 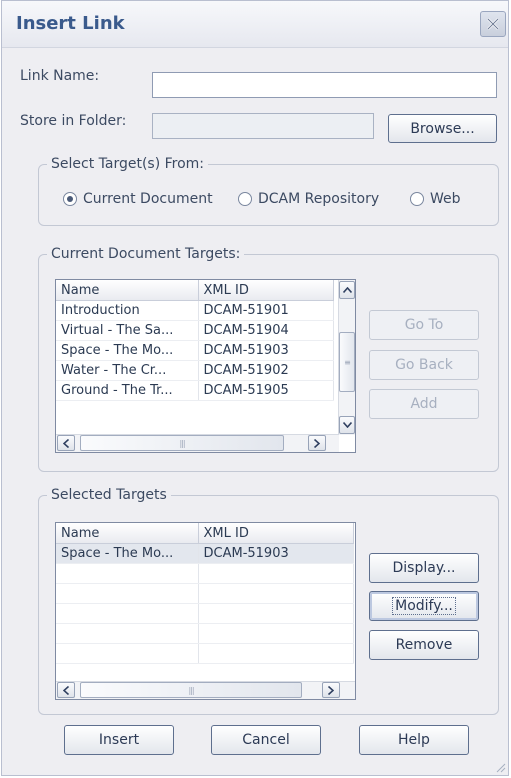 I want to click on arrow-up-icon, so click(x=347, y=290).